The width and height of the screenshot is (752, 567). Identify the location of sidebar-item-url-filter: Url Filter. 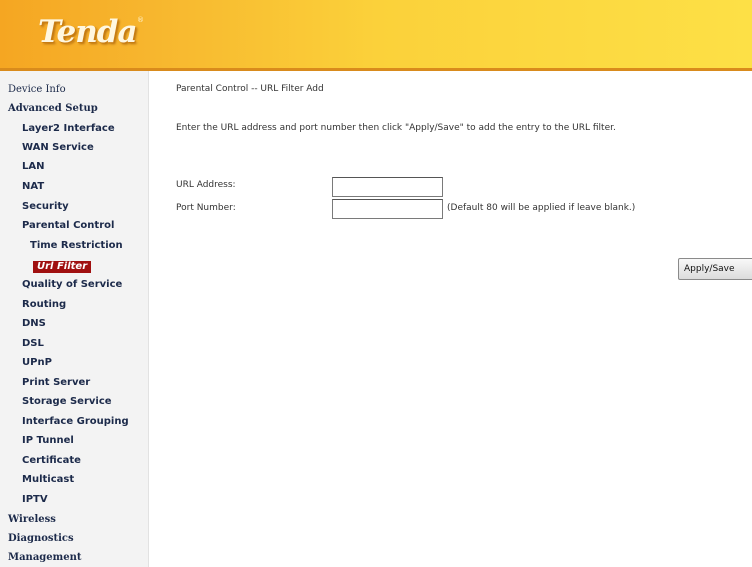
(62, 267).